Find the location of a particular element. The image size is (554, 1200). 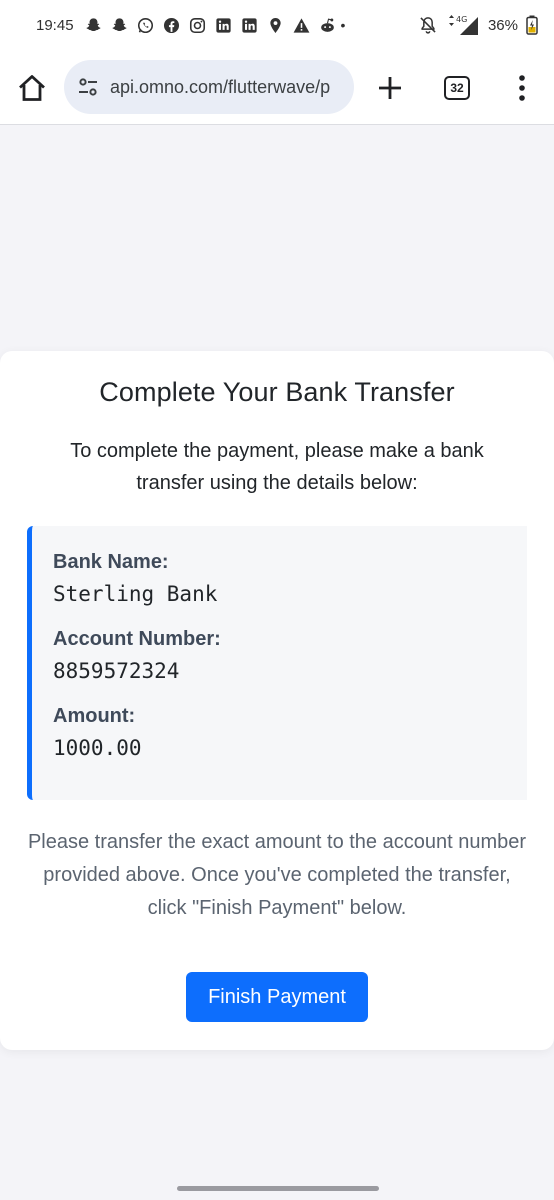

url-text: api.omno.com/flutterwave/p is located at coordinates (220, 87).